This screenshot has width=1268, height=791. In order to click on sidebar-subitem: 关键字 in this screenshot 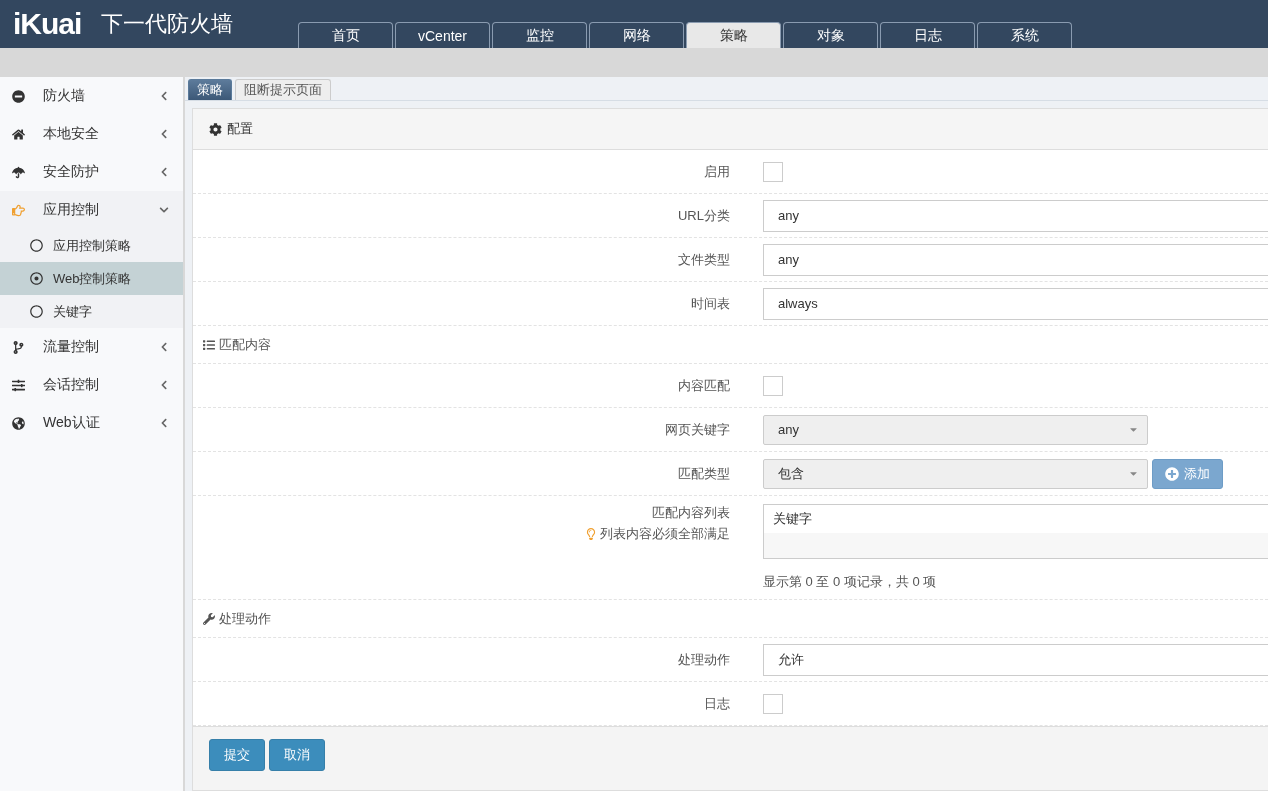, I will do `click(91, 311)`.